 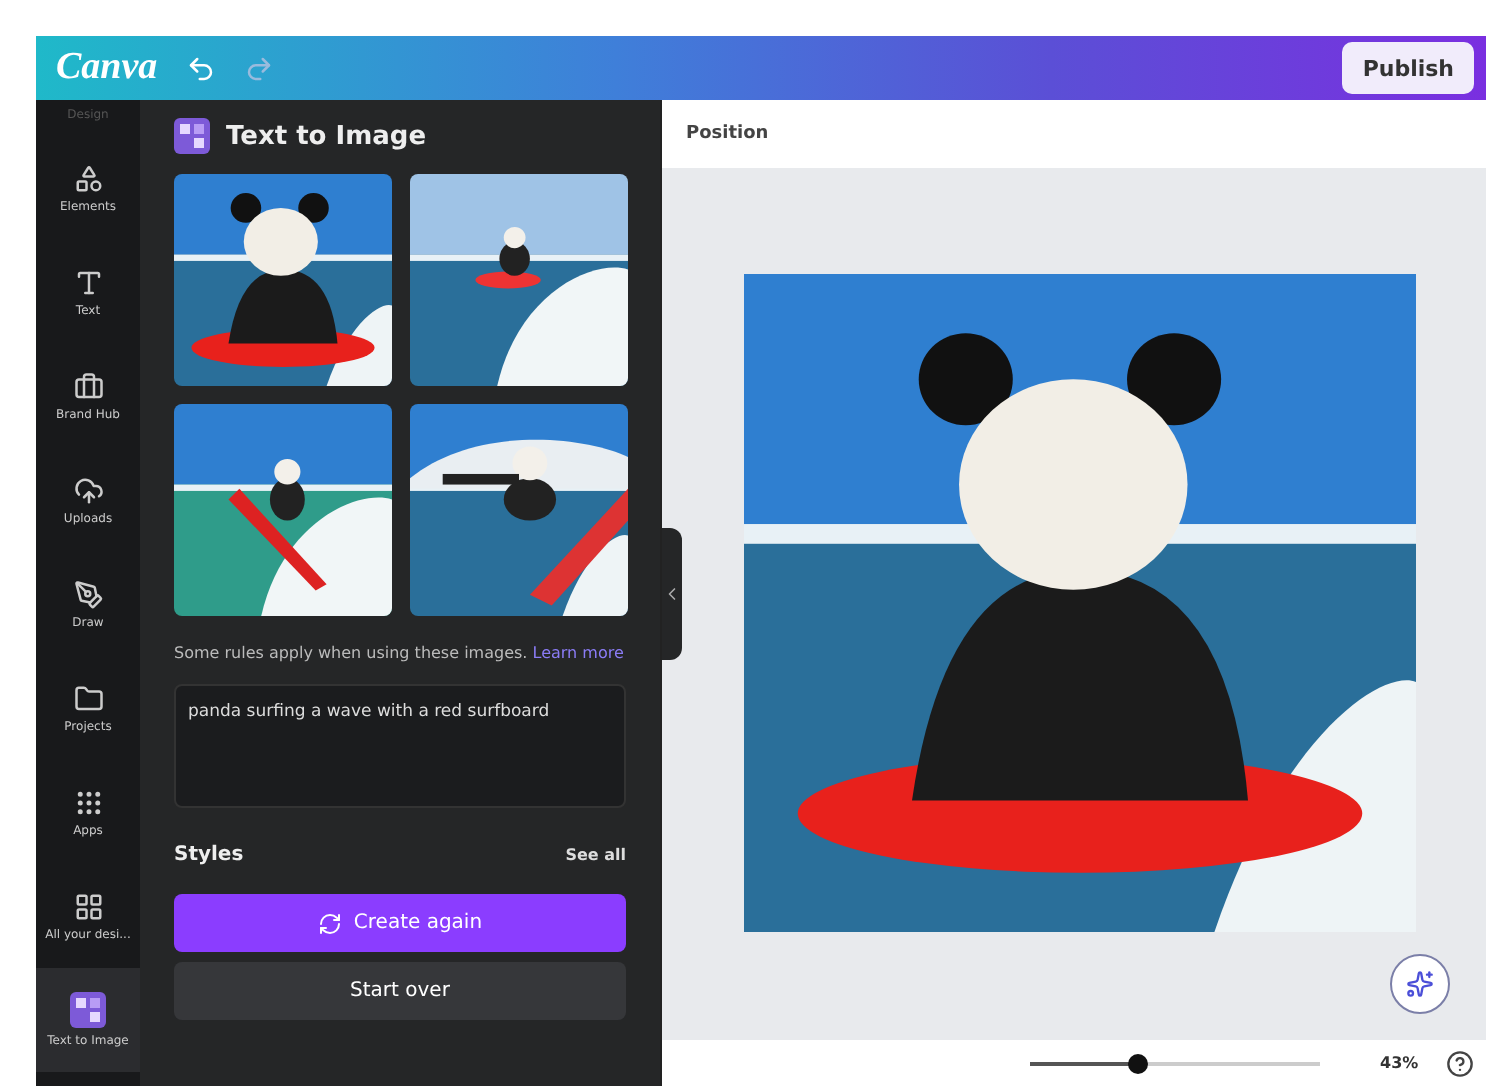 What do you see at coordinates (400, 746) in the screenshot?
I see `prompt-field: panda surfing a wave with a red surfboard` at bounding box center [400, 746].